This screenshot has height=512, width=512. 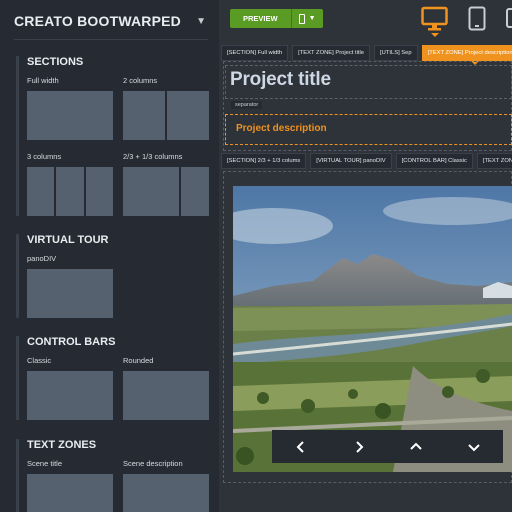 I want to click on group-title: TEXT ZONES, so click(x=62, y=445).